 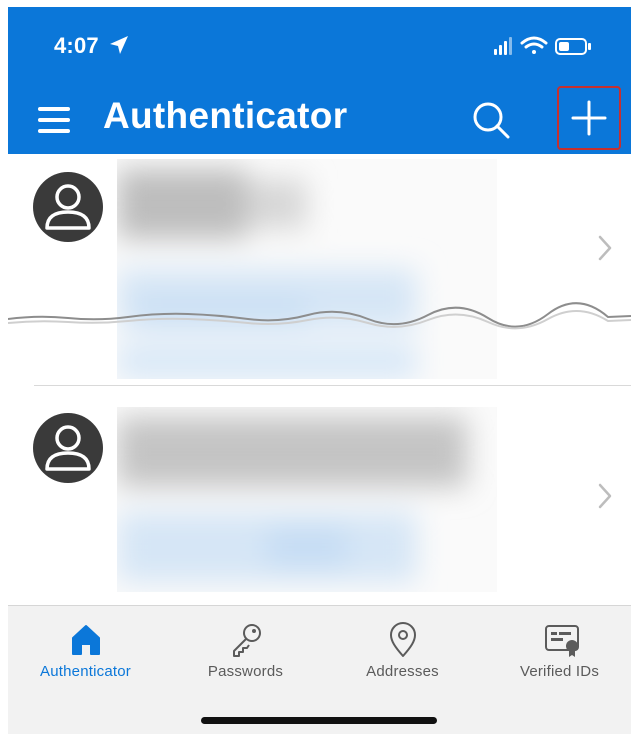 I want to click on home-indicator, so click(x=319, y=720).